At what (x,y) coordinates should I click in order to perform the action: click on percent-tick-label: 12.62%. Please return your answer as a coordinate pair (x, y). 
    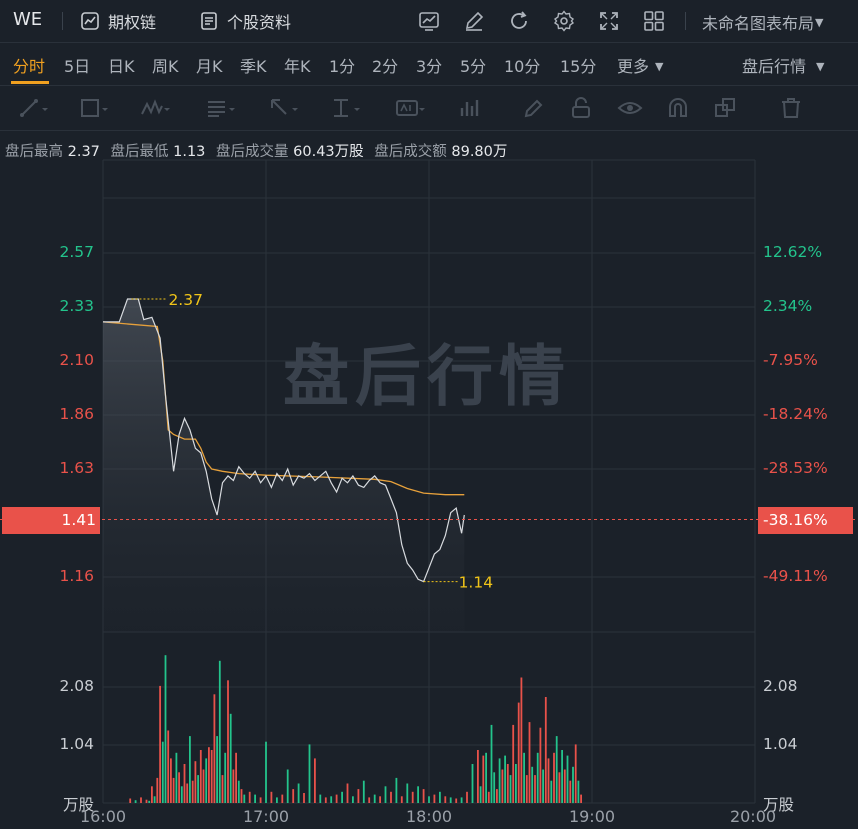
    Looking at the image, I should click on (793, 252).